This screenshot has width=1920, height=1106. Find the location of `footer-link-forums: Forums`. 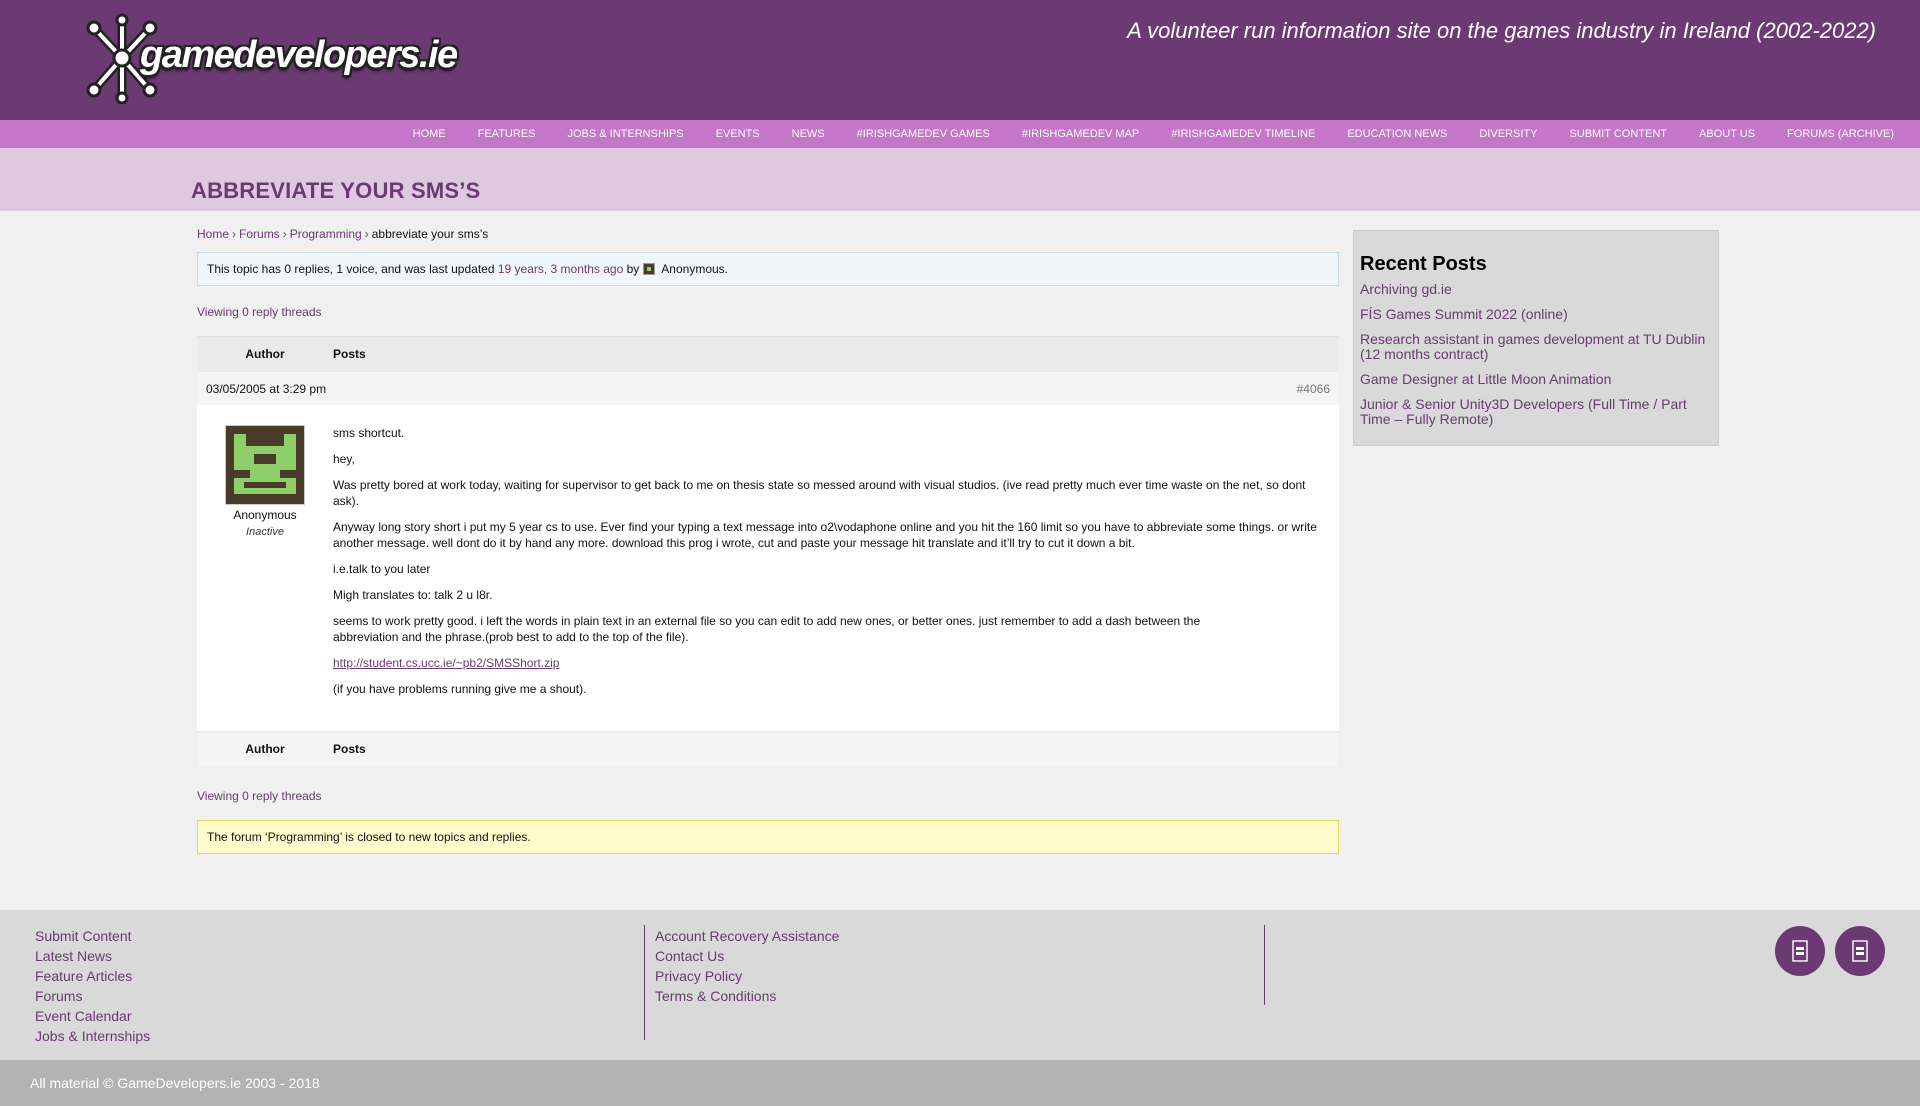

footer-link-forums: Forums is located at coordinates (92, 996).